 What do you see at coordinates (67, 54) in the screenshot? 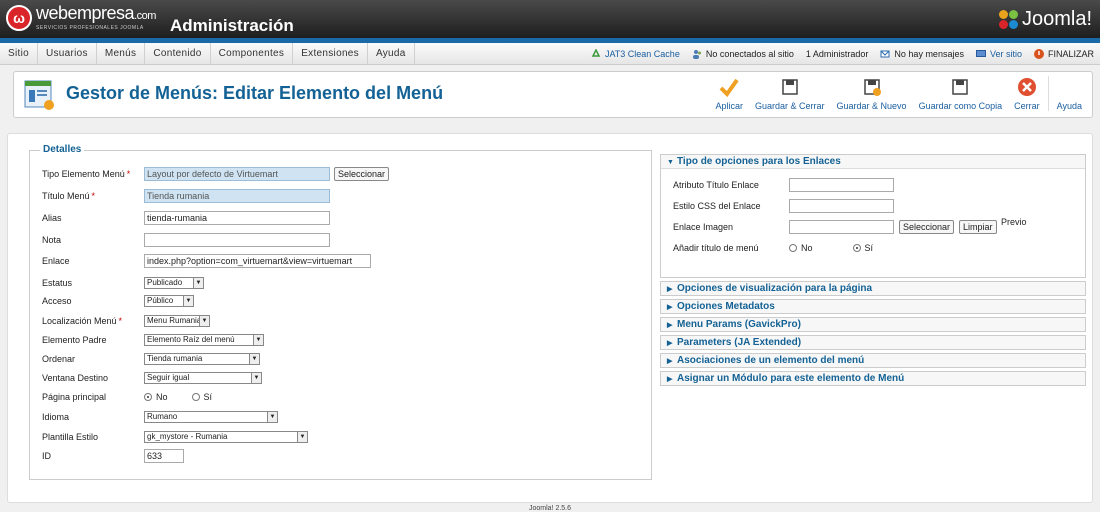
I see `menu-usuarios: Usuarios` at bounding box center [67, 54].